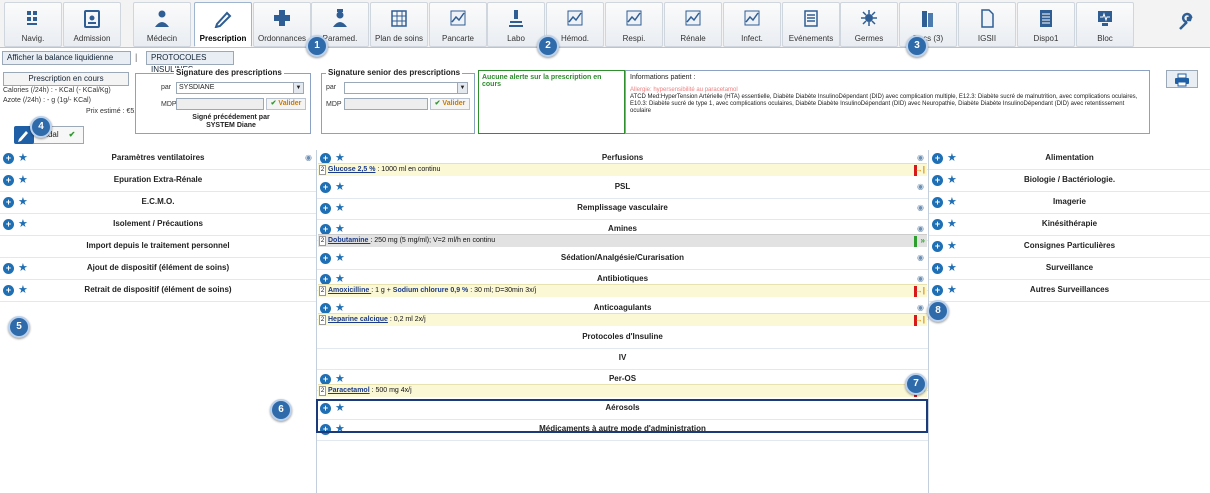 This screenshot has width=1210, height=493. Describe the element at coordinates (92, 24) in the screenshot. I see `tab-admission: Admission` at that location.